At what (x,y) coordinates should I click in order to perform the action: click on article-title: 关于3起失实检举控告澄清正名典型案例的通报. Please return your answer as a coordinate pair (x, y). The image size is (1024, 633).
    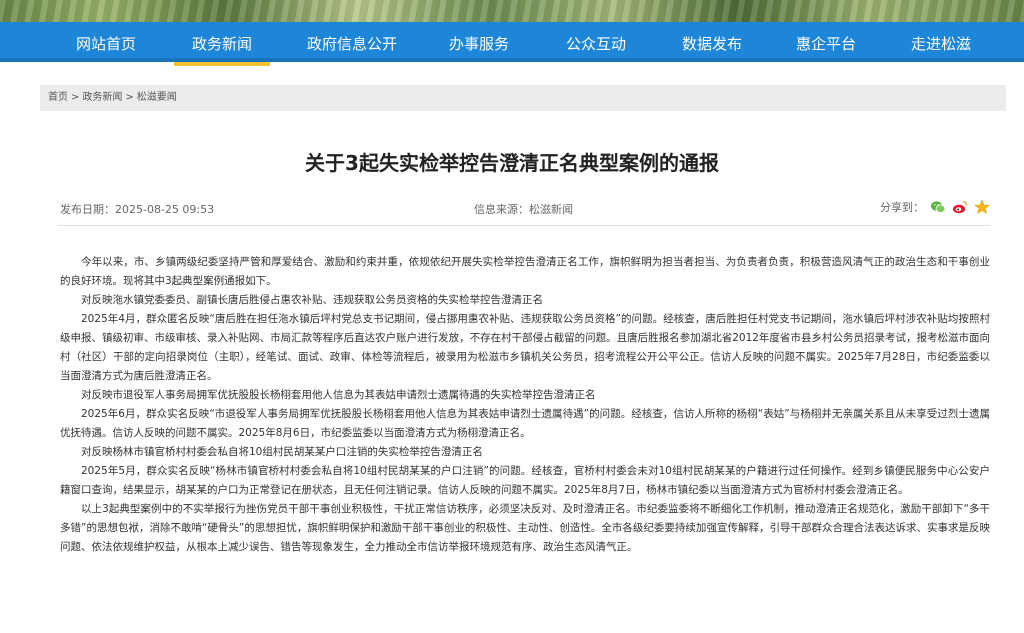
    Looking at the image, I should click on (512, 163).